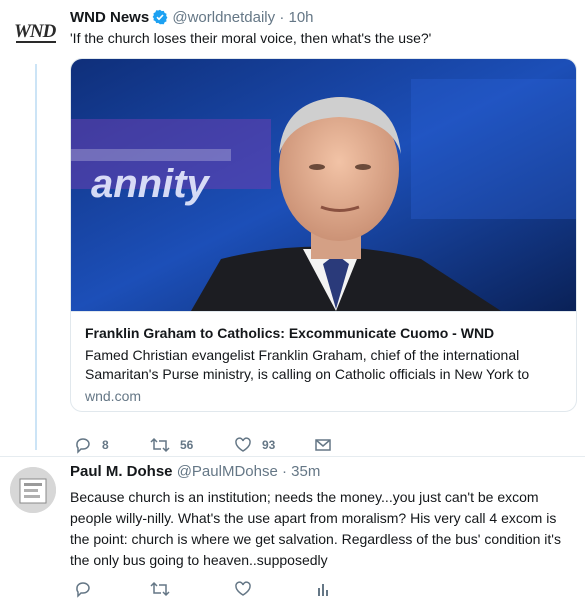  What do you see at coordinates (121, 471) in the screenshot?
I see `author-name: Paul M. Dohse` at bounding box center [121, 471].